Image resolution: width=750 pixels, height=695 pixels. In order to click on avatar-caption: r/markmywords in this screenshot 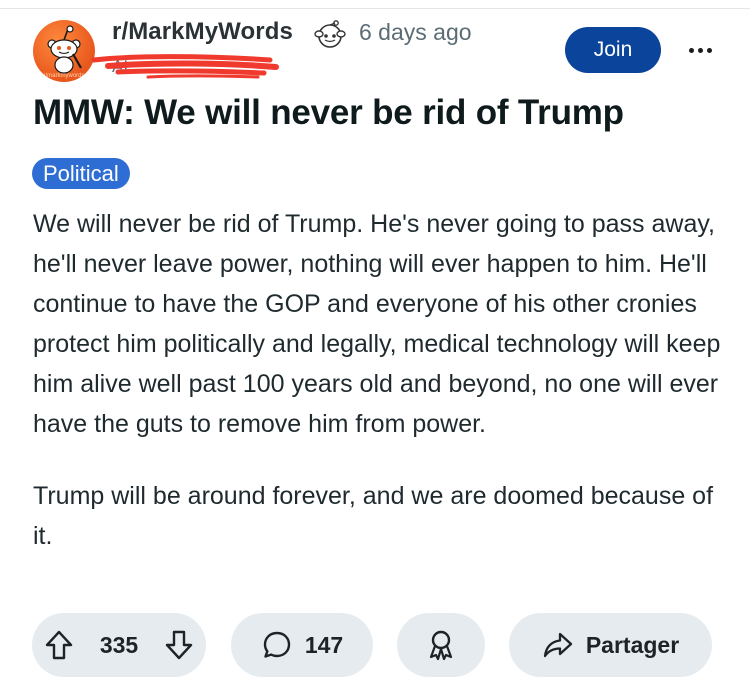, I will do `click(63, 76)`.